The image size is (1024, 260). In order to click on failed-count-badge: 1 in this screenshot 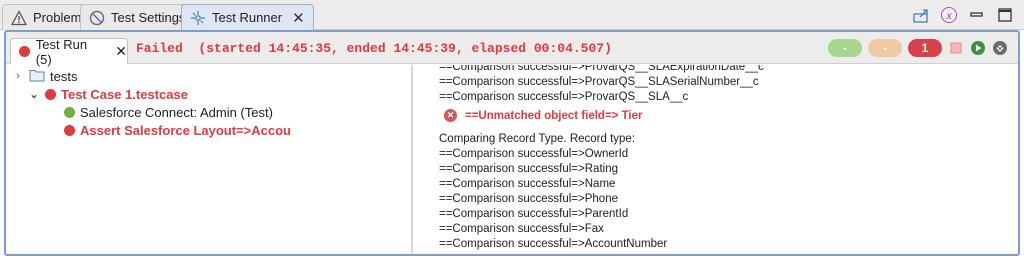, I will do `click(925, 48)`.